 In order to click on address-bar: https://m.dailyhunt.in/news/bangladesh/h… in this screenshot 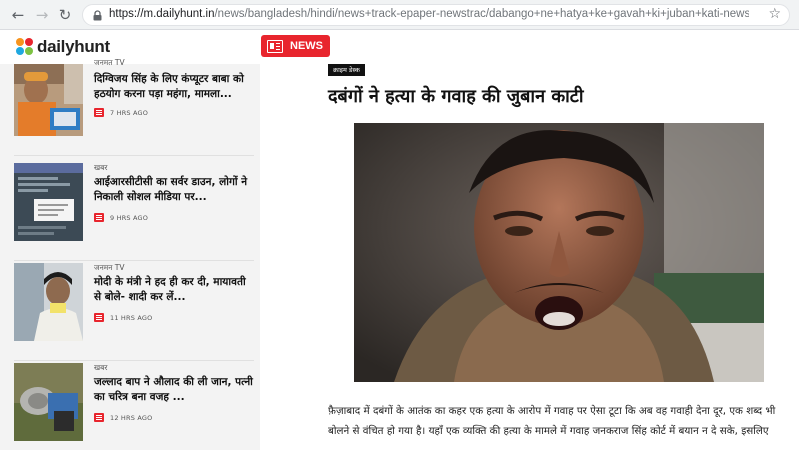, I will do `click(436, 15)`.